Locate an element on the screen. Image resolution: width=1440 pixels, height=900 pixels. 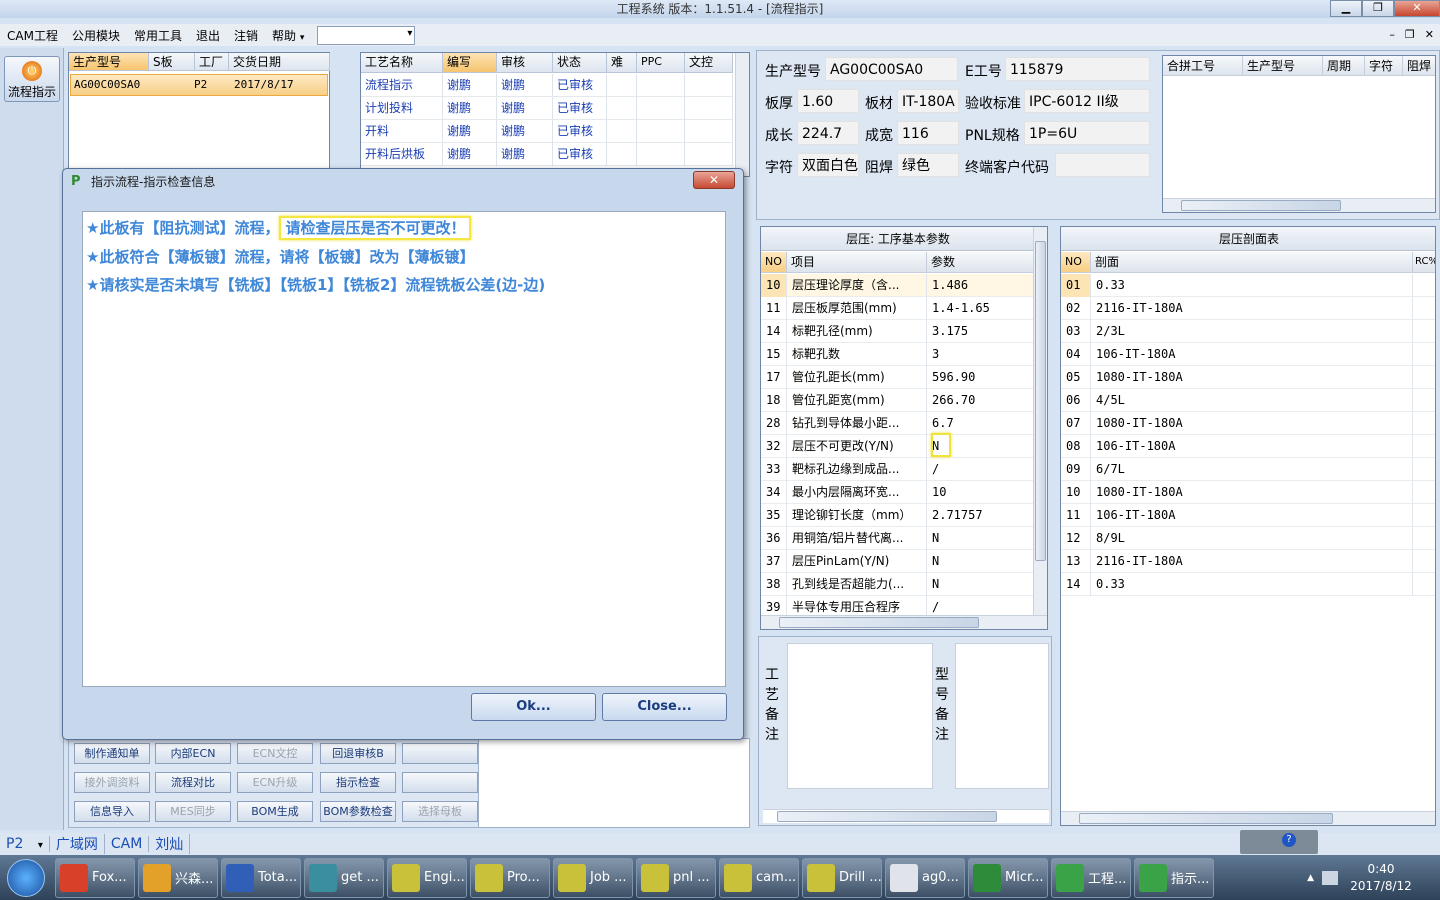
table-row: 08 106-IT-180A is located at coordinates (1248, 446).